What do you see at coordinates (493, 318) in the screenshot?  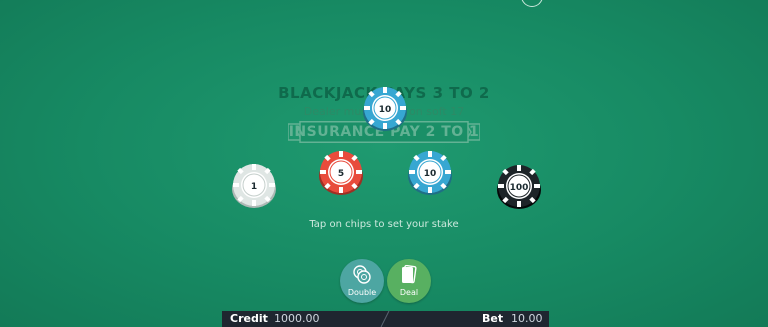 I see `bet-label: Bet` at bounding box center [493, 318].